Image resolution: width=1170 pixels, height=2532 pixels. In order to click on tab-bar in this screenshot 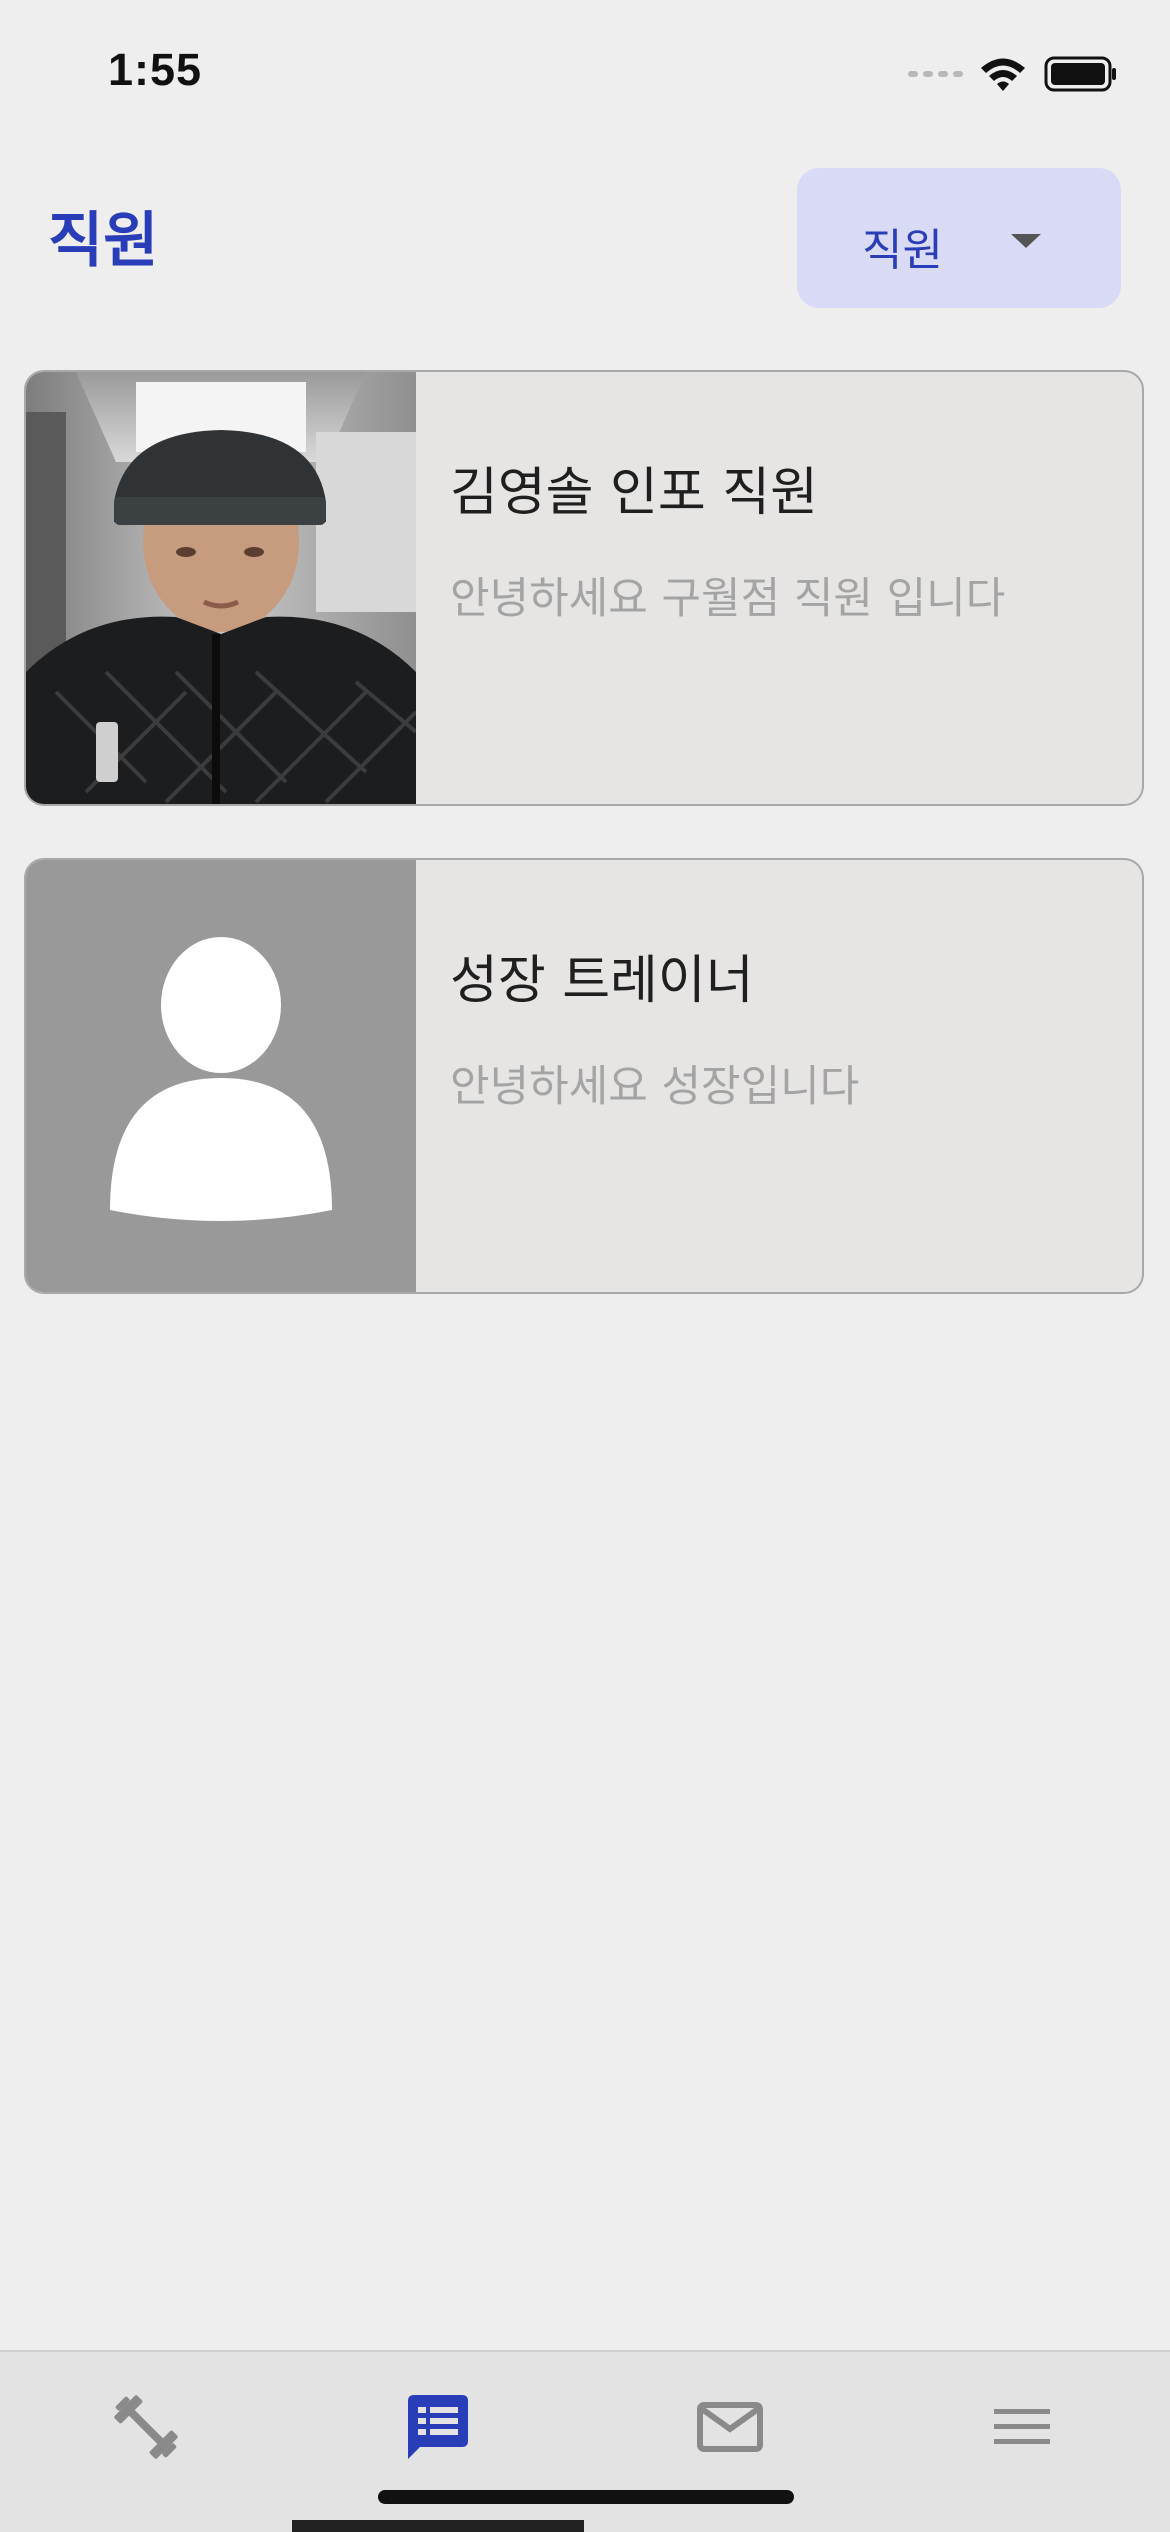, I will do `click(585, 2441)`.